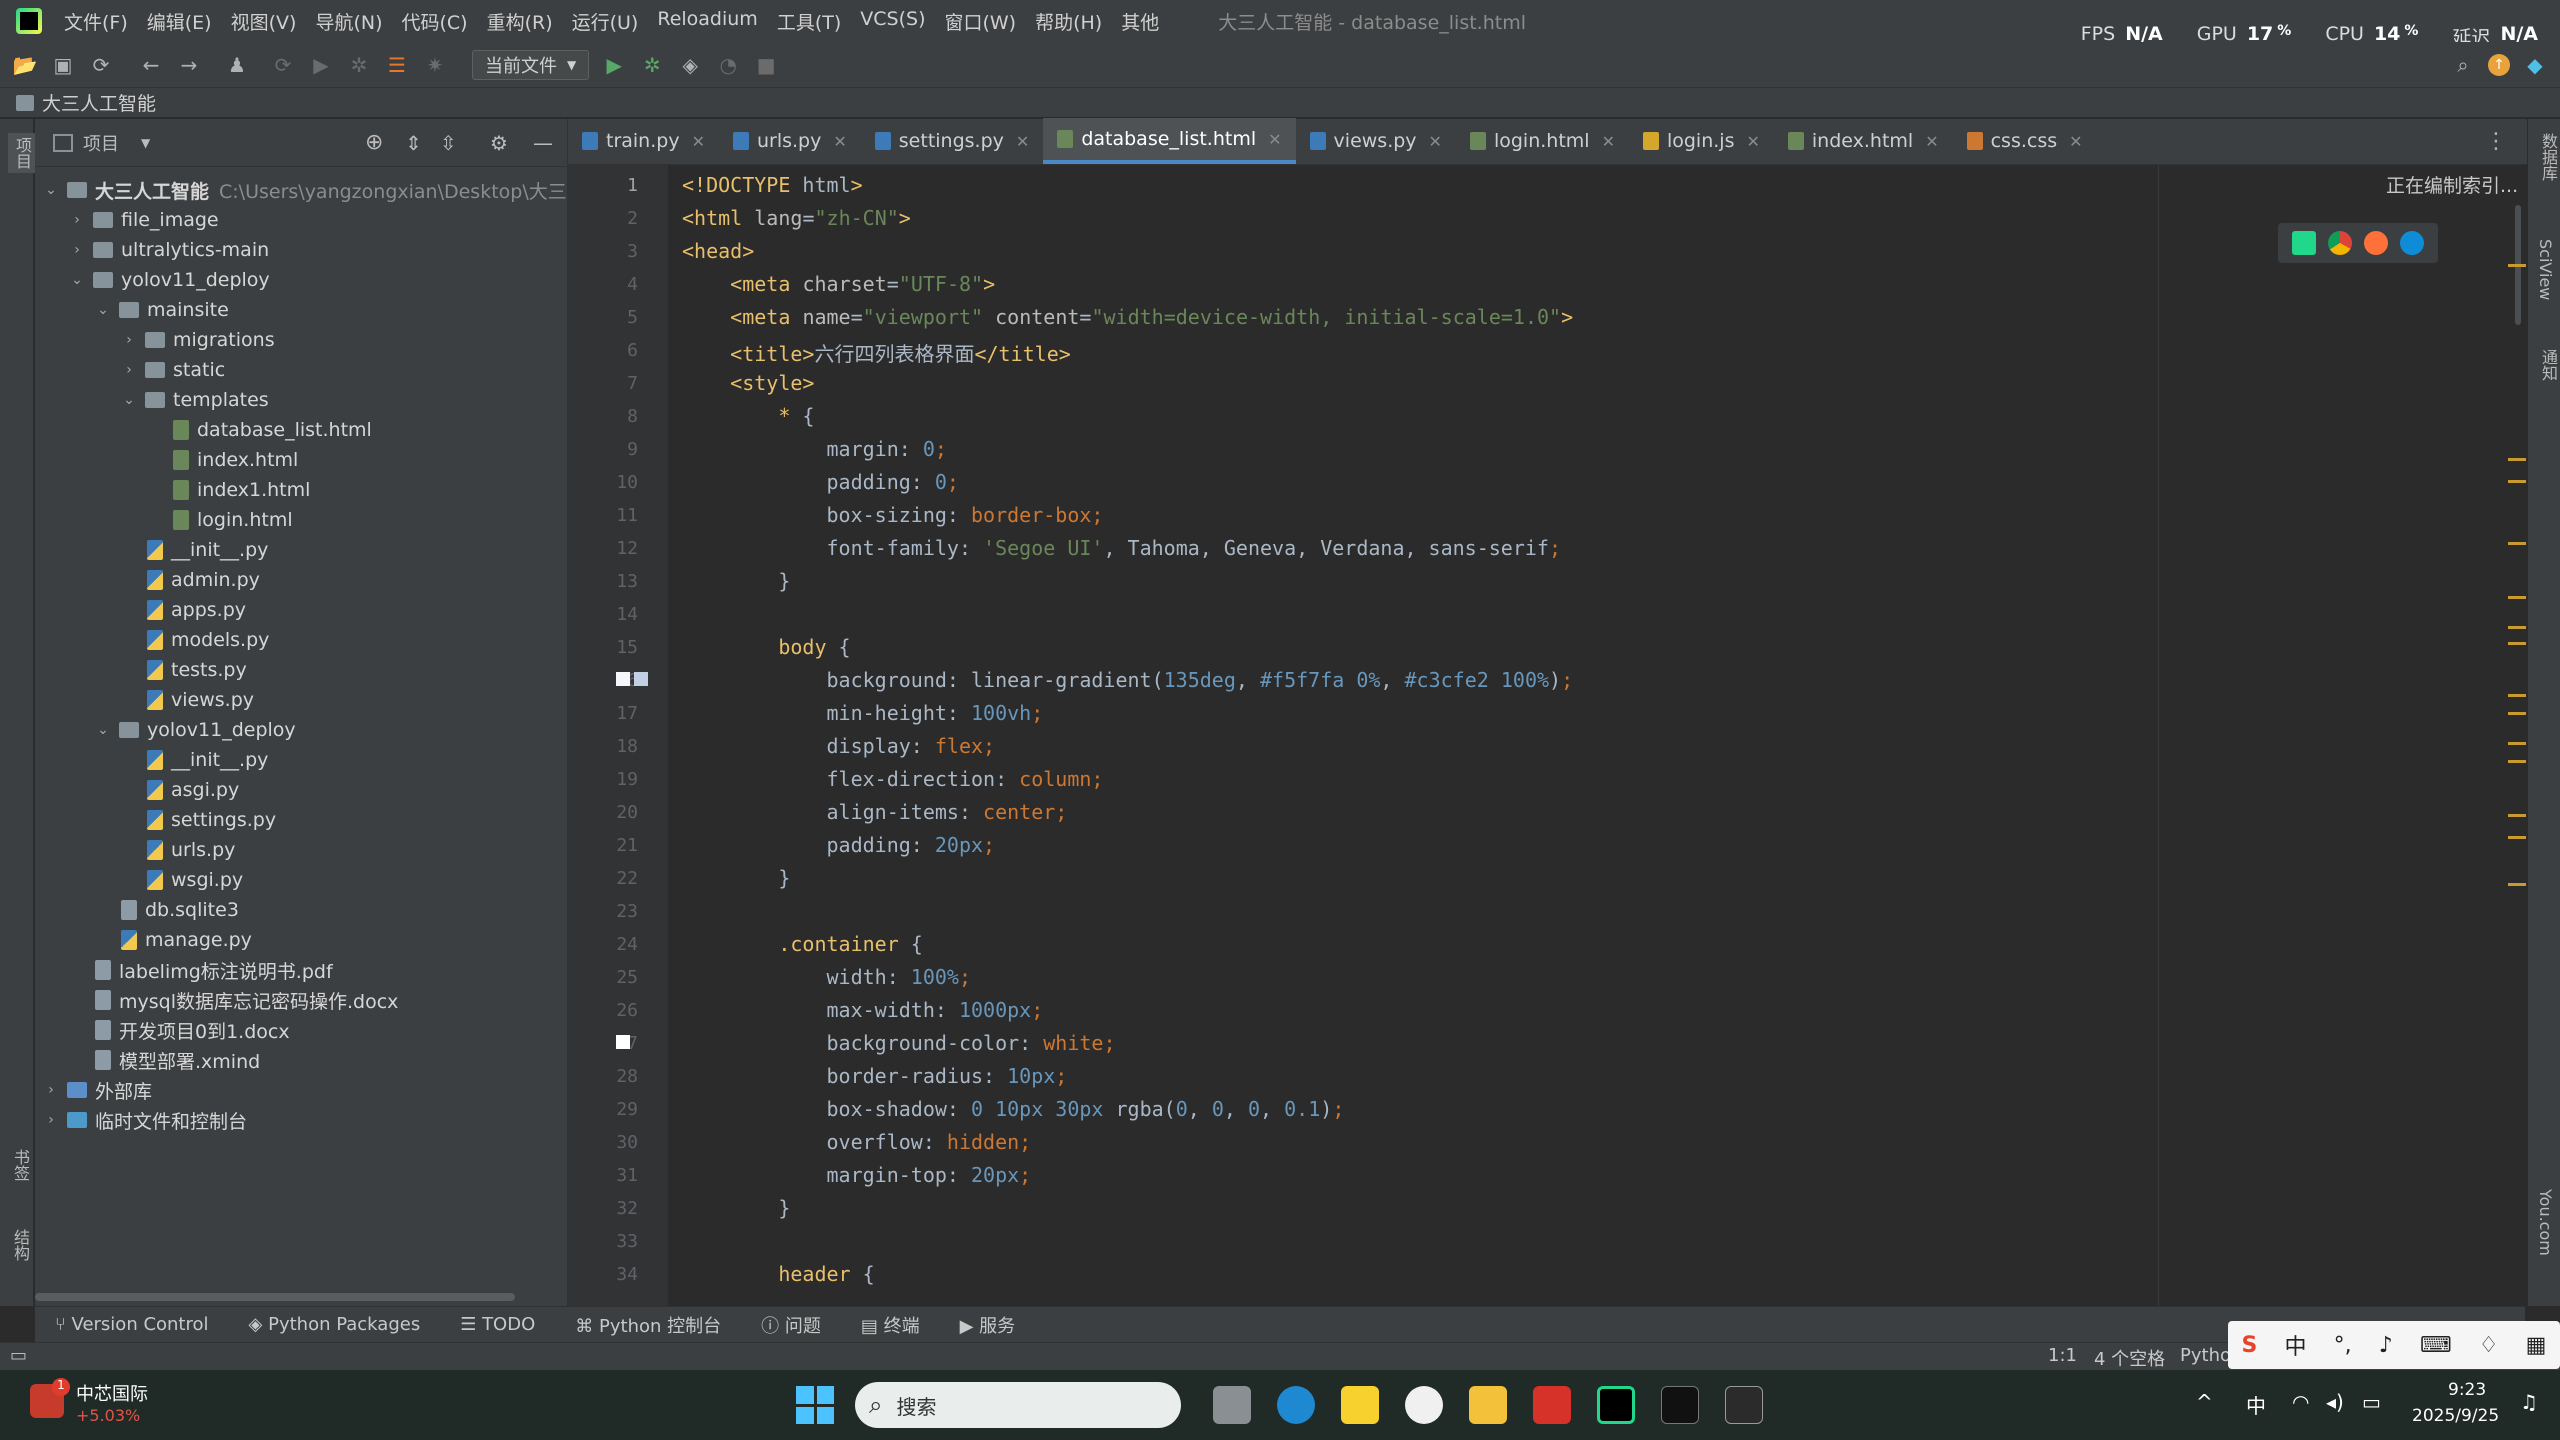  What do you see at coordinates (448, 143) in the screenshot?
I see `collapse-all-icon: ⇳` at bounding box center [448, 143].